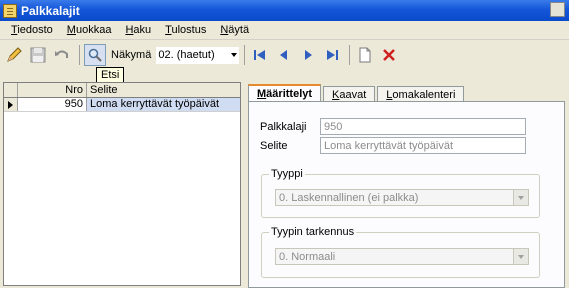  I want to click on menu-muokkaa: Muokkaa, so click(89, 30).